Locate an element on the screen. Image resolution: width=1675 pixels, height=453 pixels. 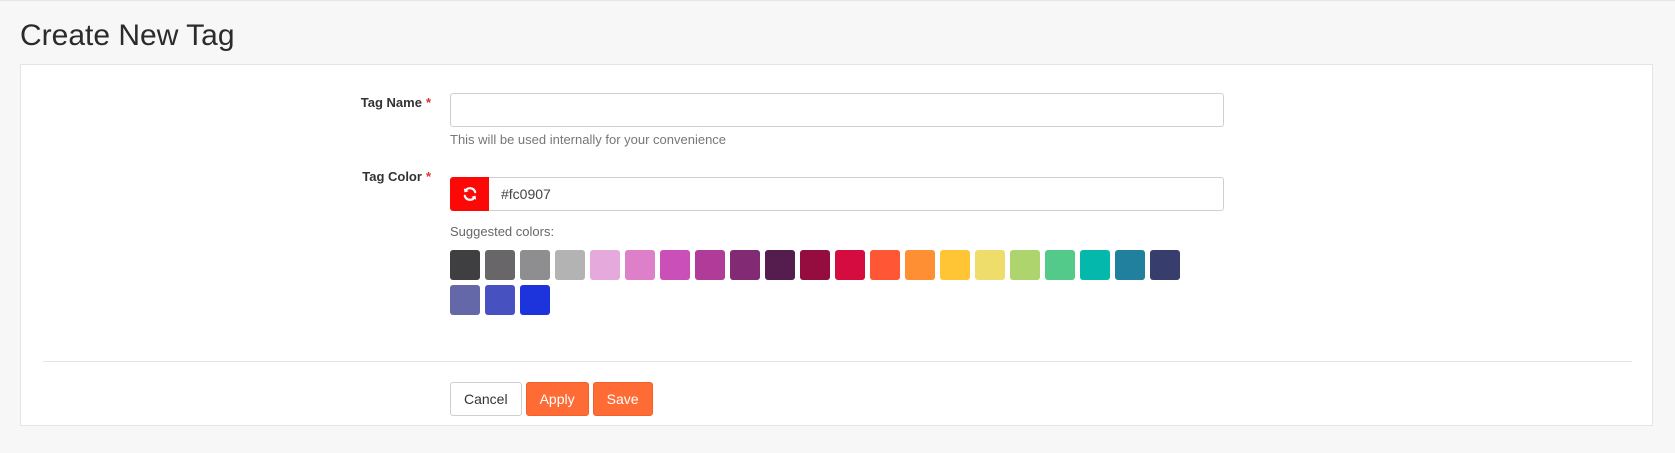
tag-color-group is located at coordinates (837, 194).